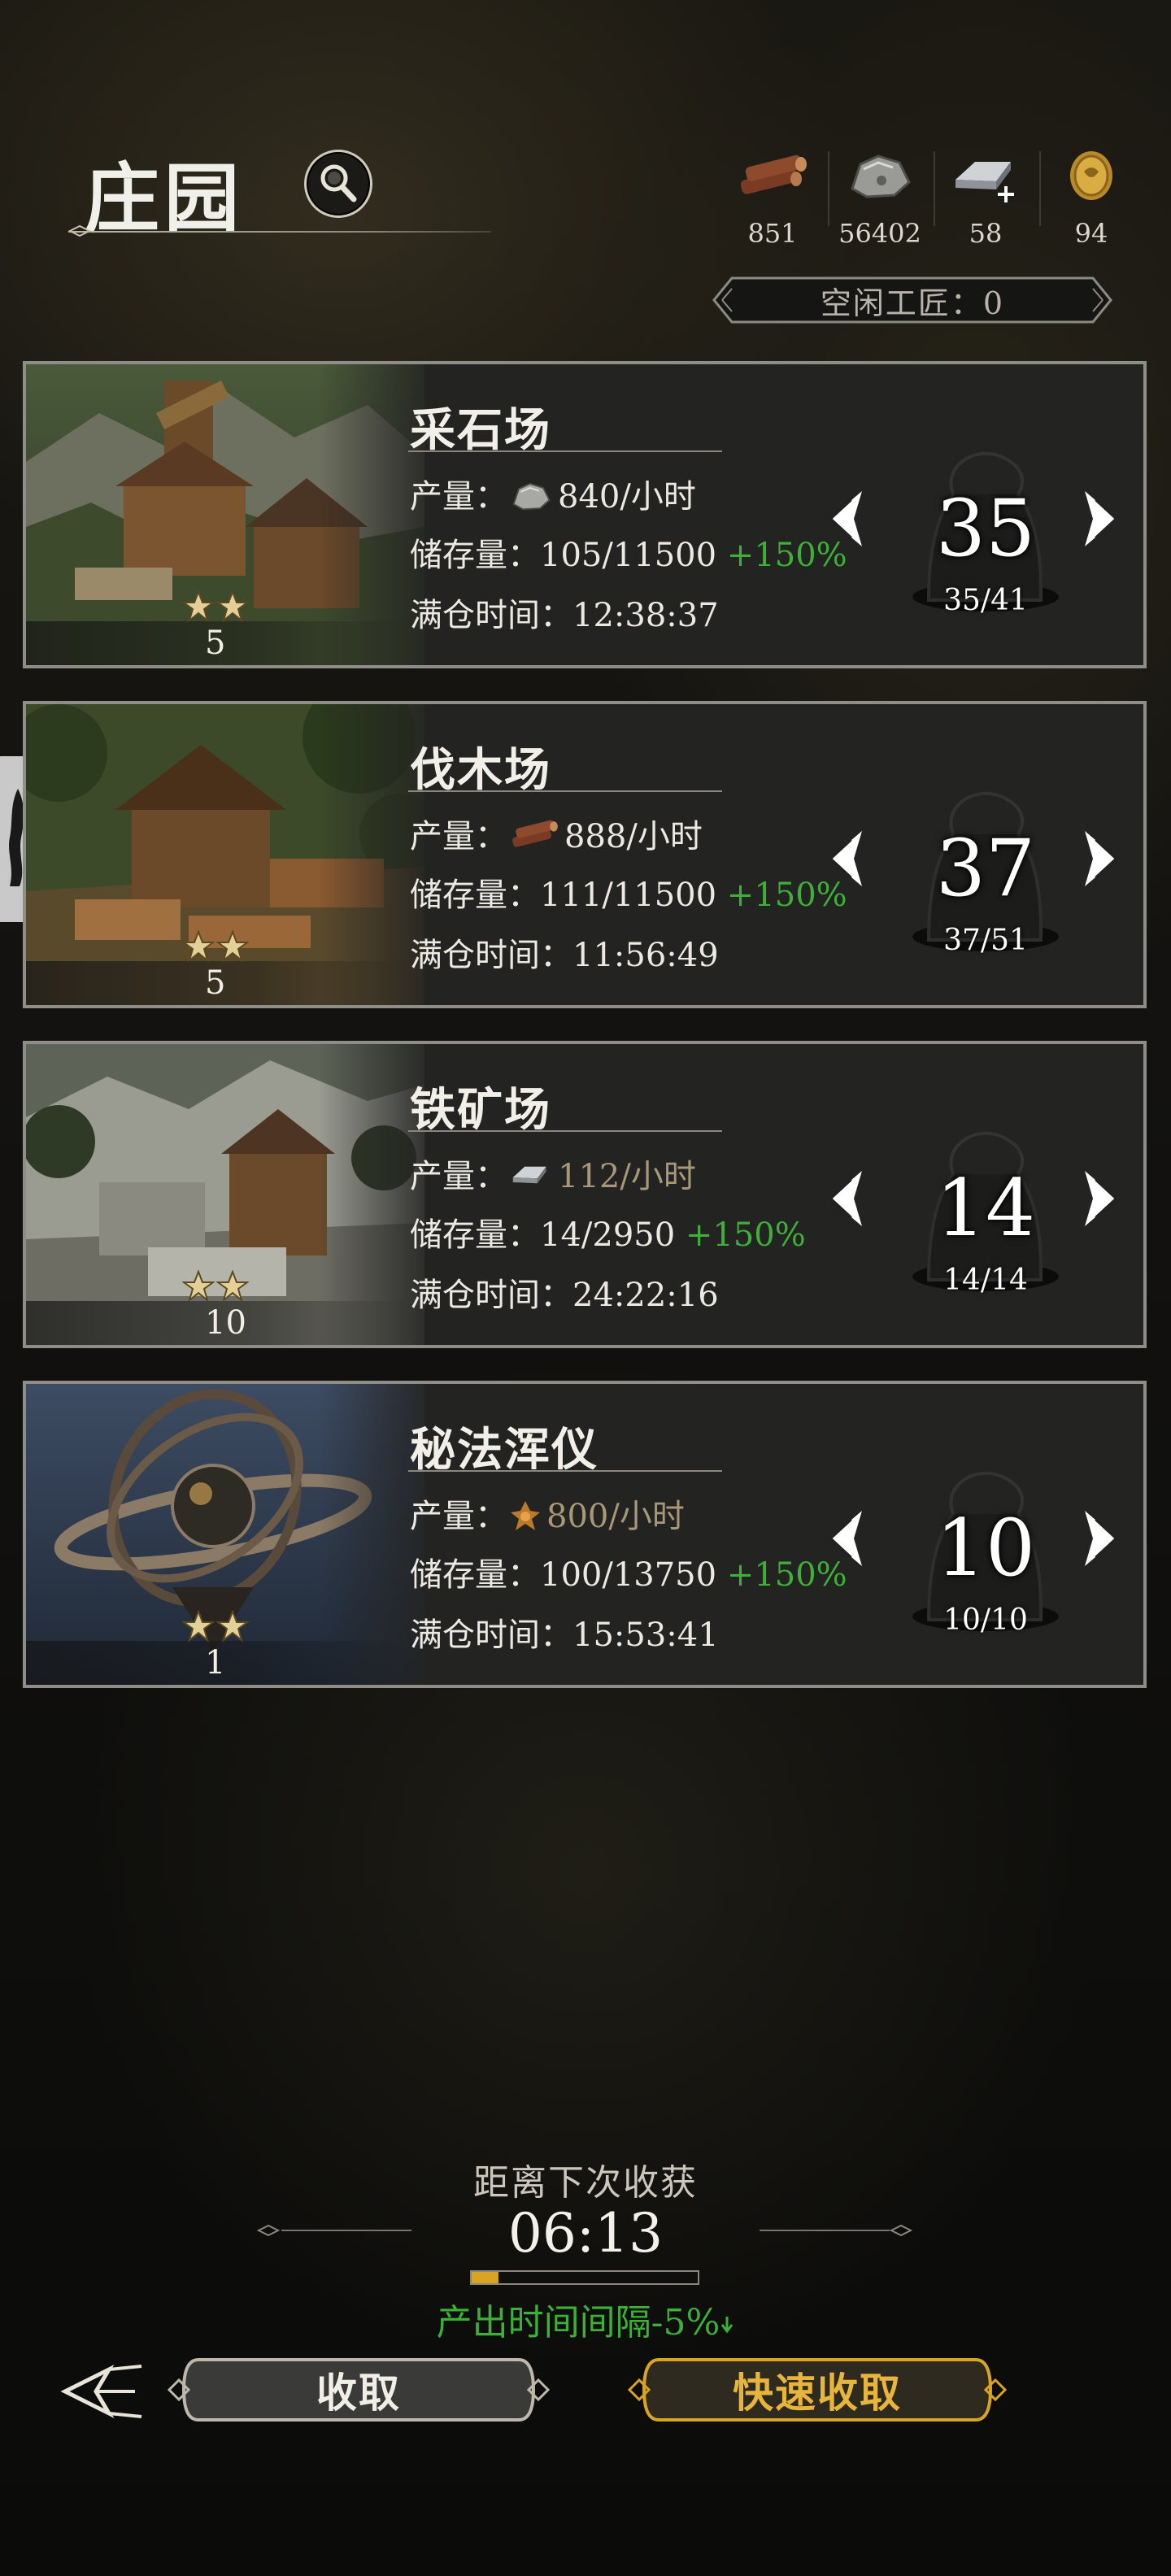  I want to click on building-level: 5, so click(215, 983).